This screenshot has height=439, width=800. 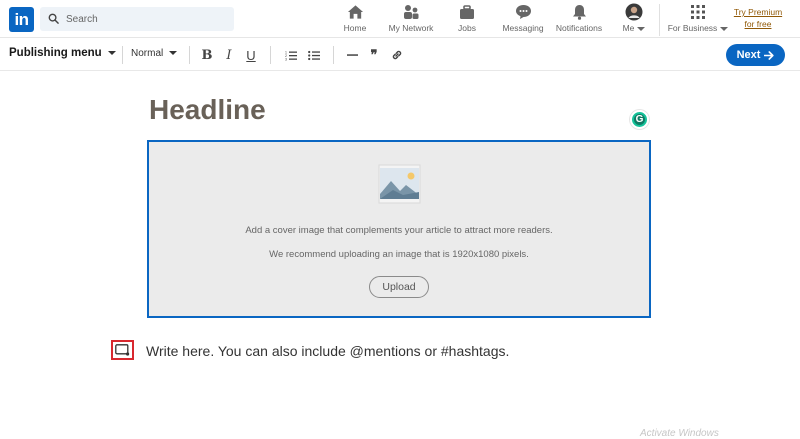 What do you see at coordinates (698, 12) in the screenshot?
I see `grid-icon` at bounding box center [698, 12].